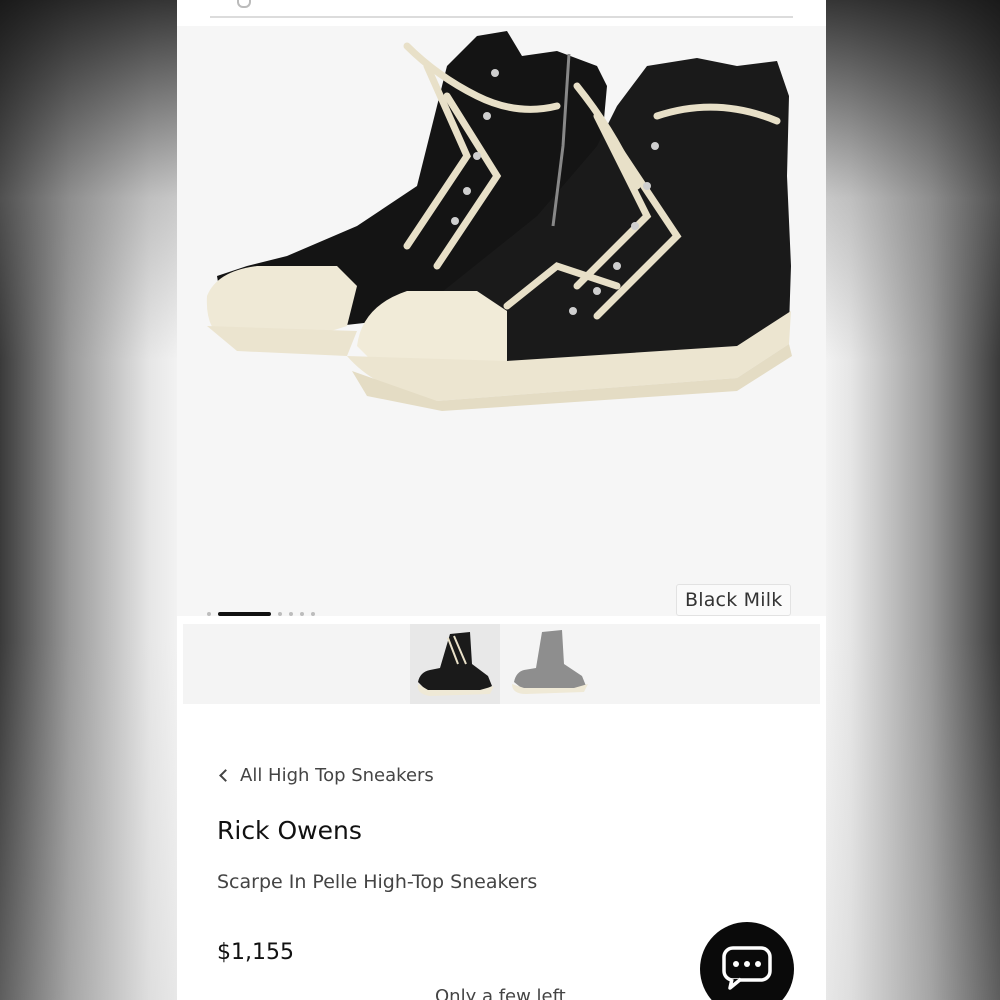 The height and width of the screenshot is (1000, 1000). Describe the element at coordinates (225, 775) in the screenshot. I see `chevron-left-icon` at that location.